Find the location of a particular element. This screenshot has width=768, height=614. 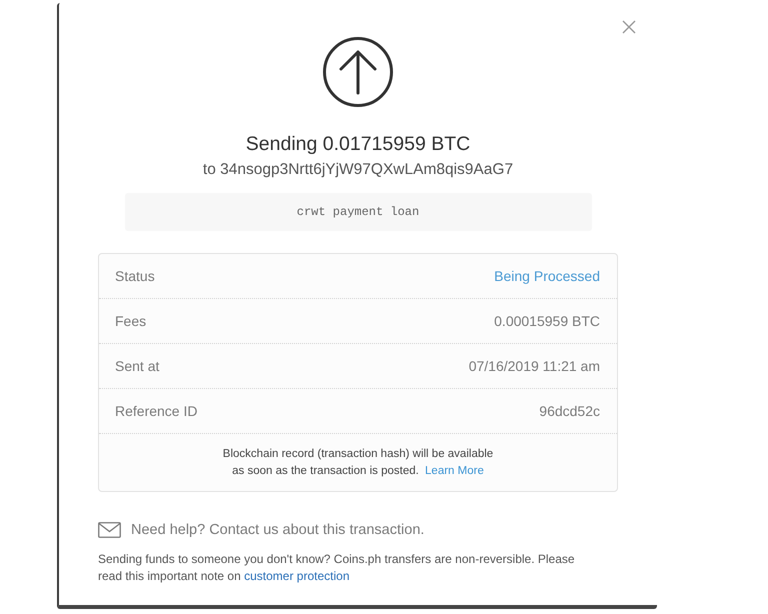

detail-value: 07/16/2019 11:21 am is located at coordinates (534, 366).